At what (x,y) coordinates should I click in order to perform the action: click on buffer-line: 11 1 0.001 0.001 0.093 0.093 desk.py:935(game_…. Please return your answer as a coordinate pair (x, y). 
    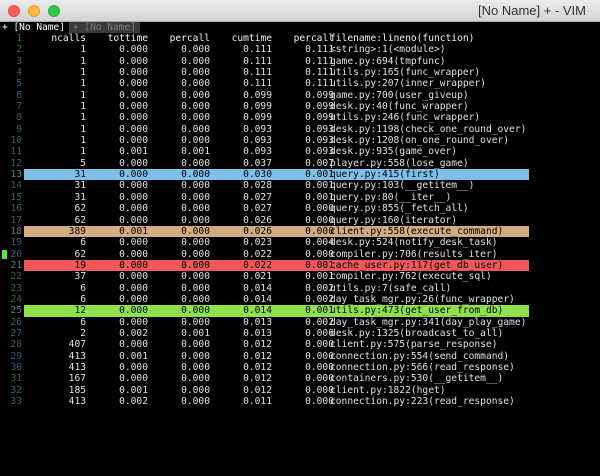
    Looking at the image, I should click on (300, 151).